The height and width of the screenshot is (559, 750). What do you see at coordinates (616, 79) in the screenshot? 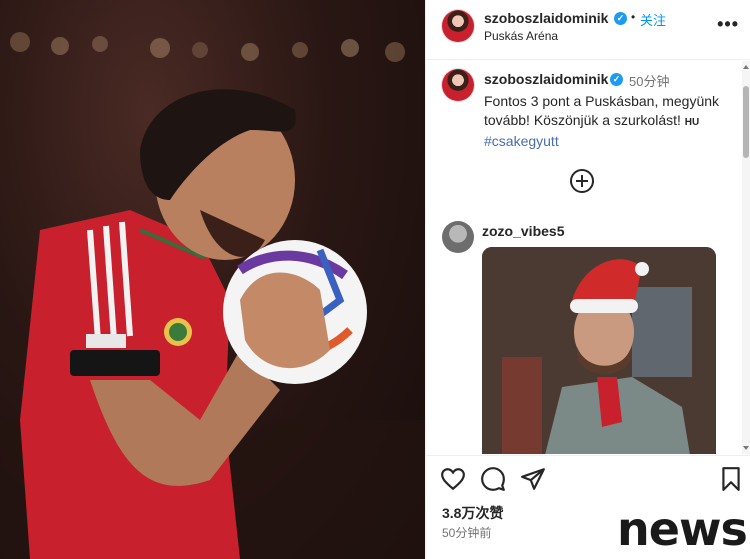
I see `caption-verified-badge-icon: ✓` at bounding box center [616, 79].